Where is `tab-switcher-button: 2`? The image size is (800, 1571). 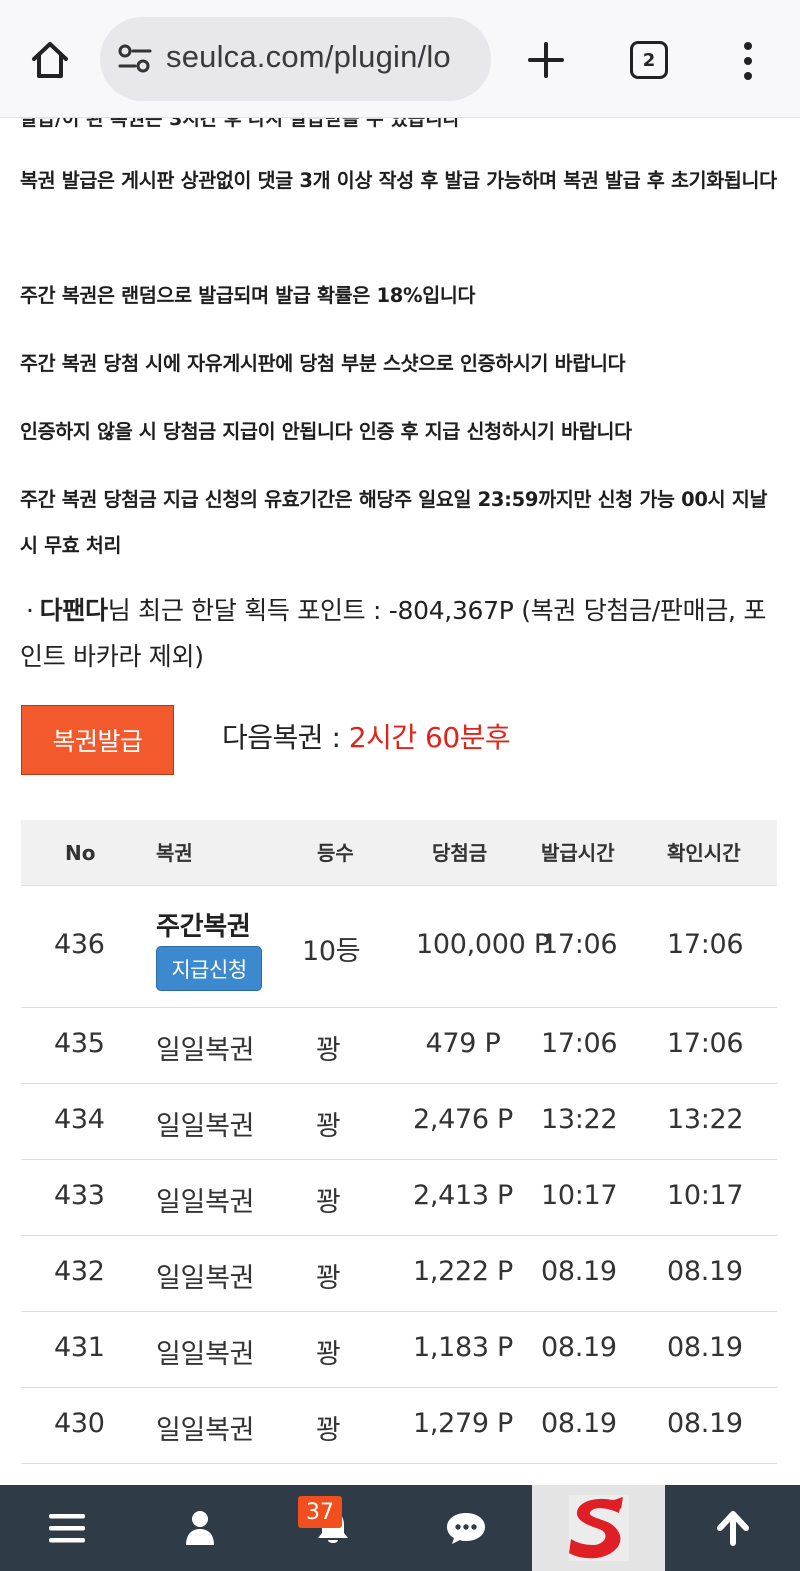 tab-switcher-button: 2 is located at coordinates (649, 60).